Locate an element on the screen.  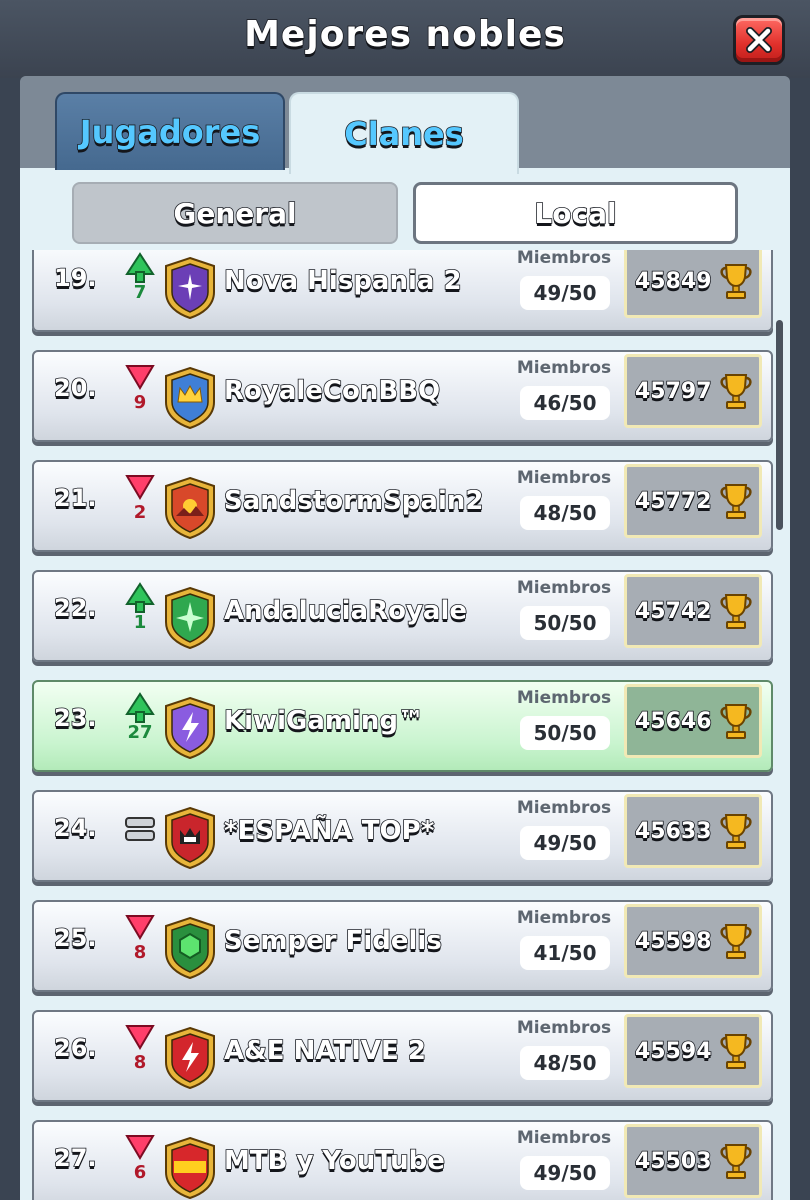
rank-change: 9 is located at coordinates (140, 397).